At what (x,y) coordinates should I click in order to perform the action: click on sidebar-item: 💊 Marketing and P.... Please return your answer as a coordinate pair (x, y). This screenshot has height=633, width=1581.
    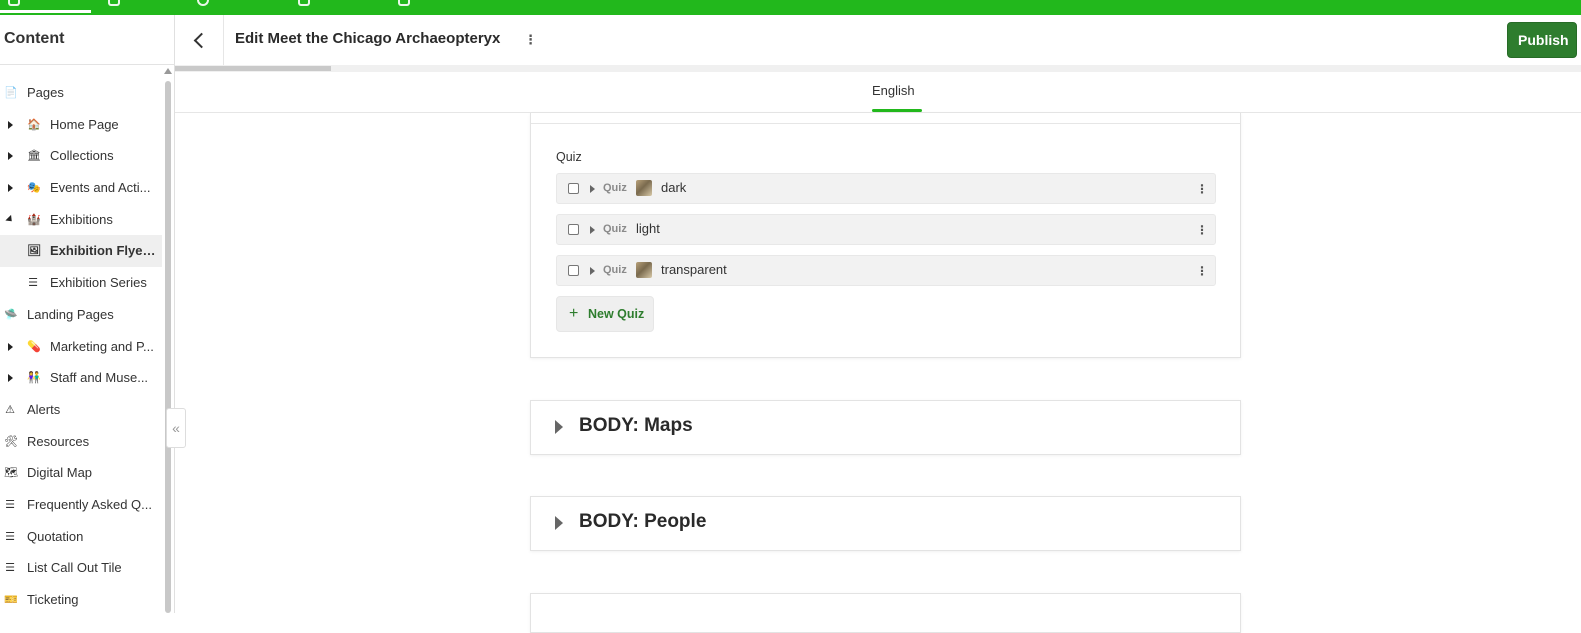
    Looking at the image, I should click on (81, 347).